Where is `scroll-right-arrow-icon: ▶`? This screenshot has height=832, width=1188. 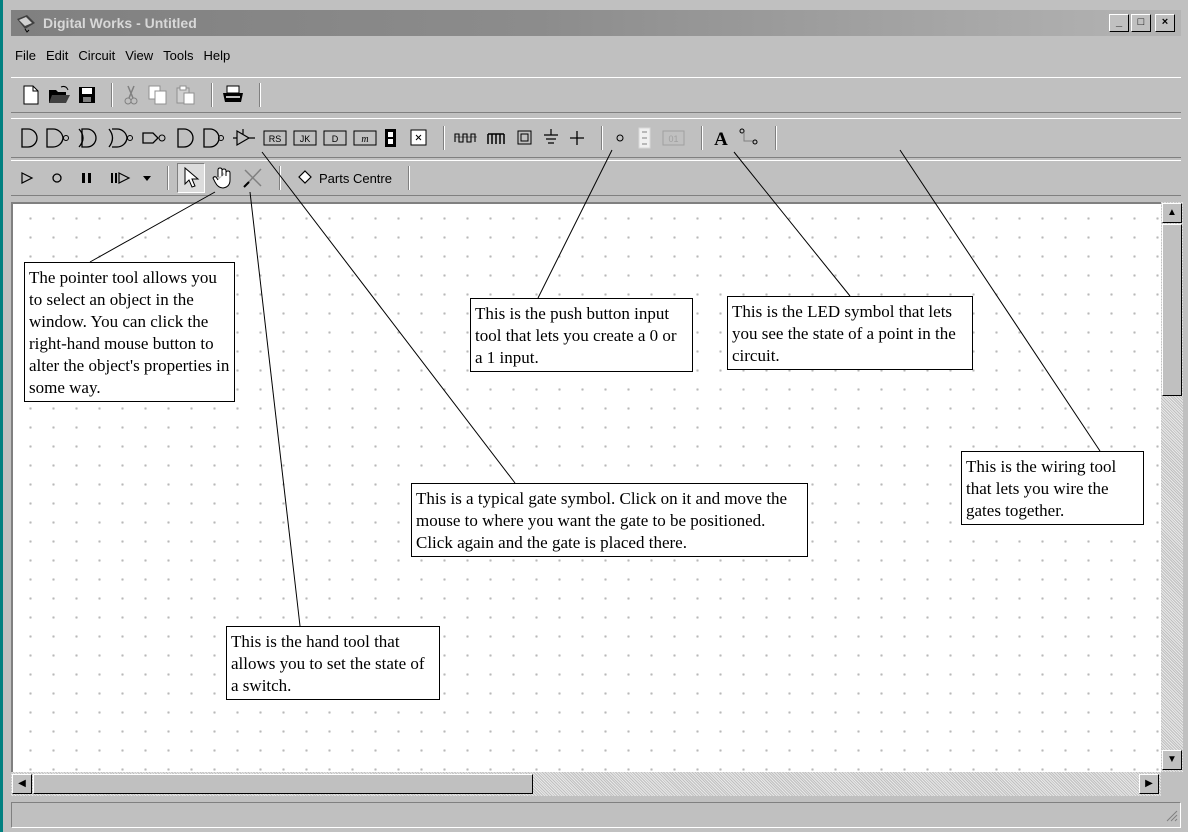
scroll-right-arrow-icon: ▶ is located at coordinates (1149, 784).